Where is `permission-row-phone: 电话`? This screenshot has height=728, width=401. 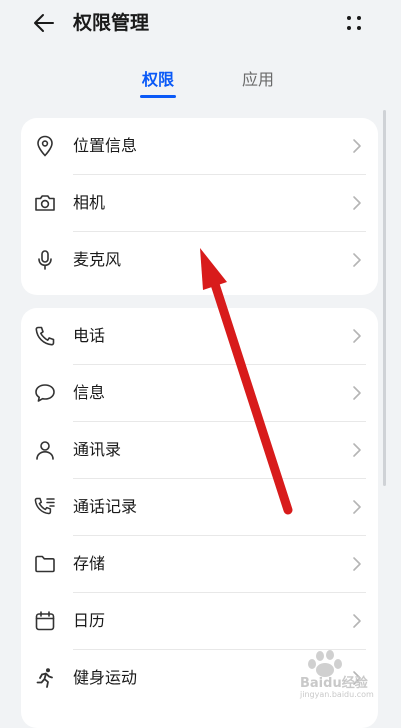
permission-row-phone: 电话 is located at coordinates (199, 336).